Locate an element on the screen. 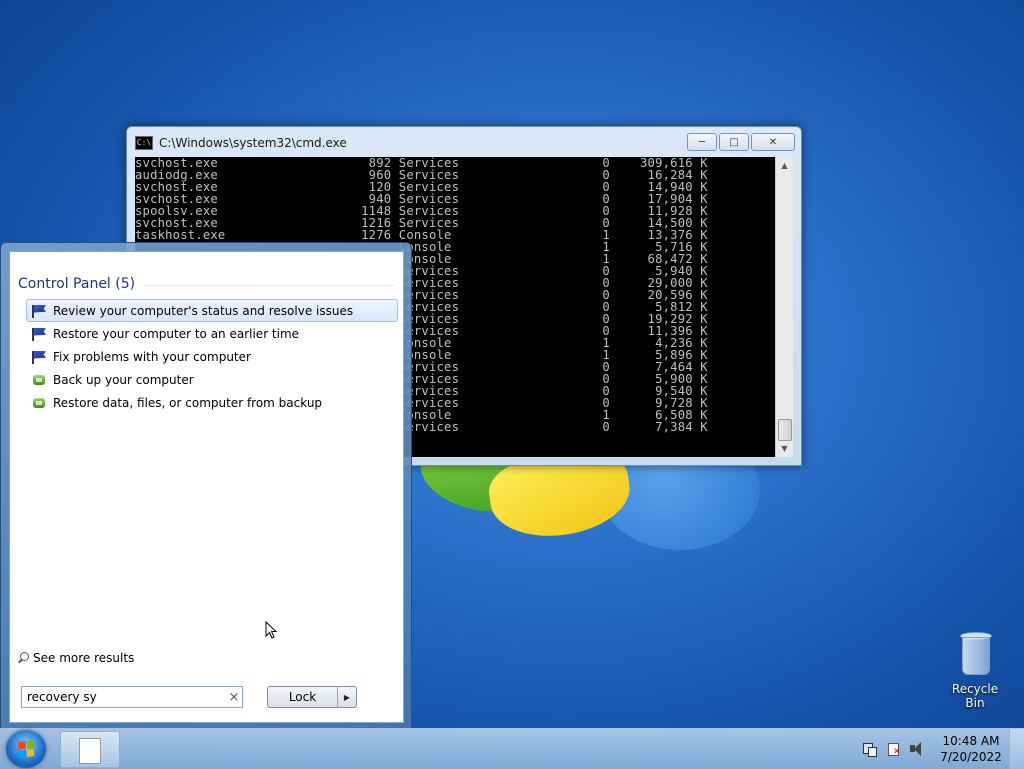  recycle-bin-label: Recycle Bin is located at coordinates (975, 696).